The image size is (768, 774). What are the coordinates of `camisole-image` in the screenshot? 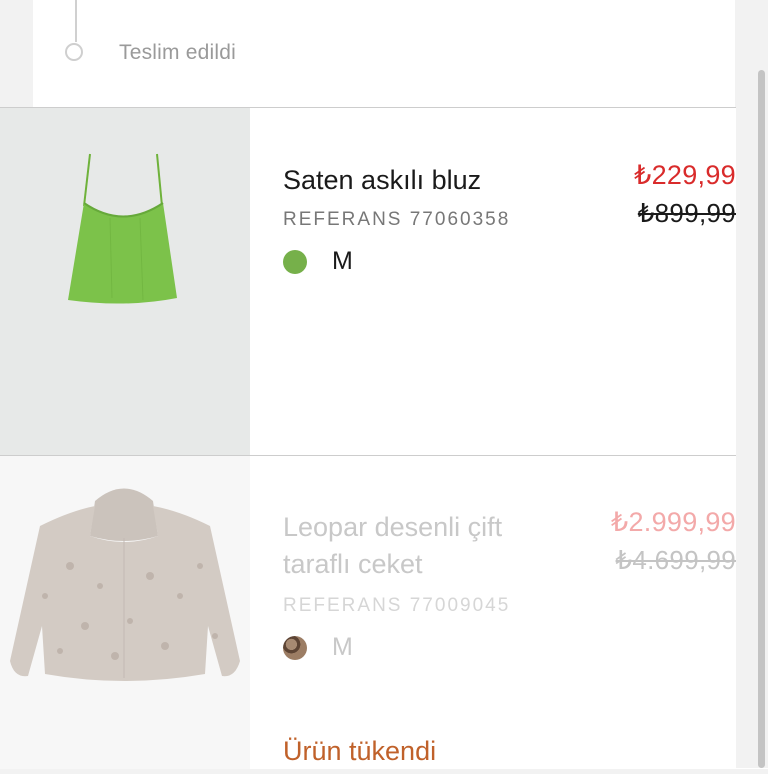 It's located at (122, 228).